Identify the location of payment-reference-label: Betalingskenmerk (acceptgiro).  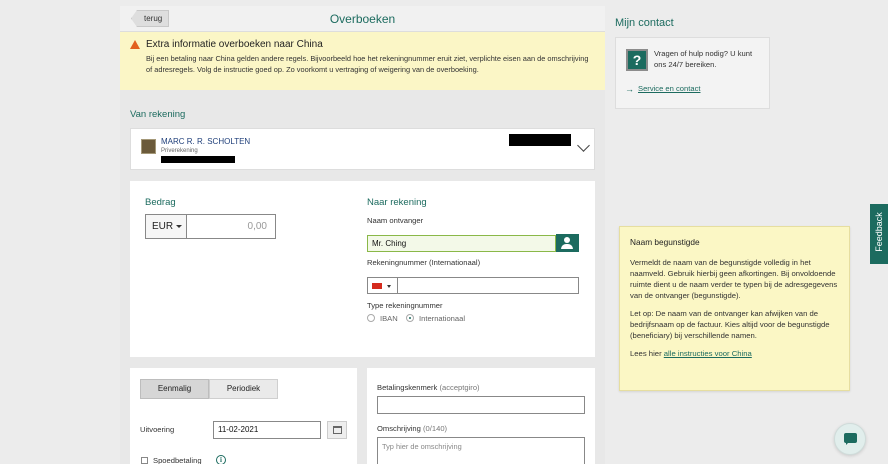
(428, 387).